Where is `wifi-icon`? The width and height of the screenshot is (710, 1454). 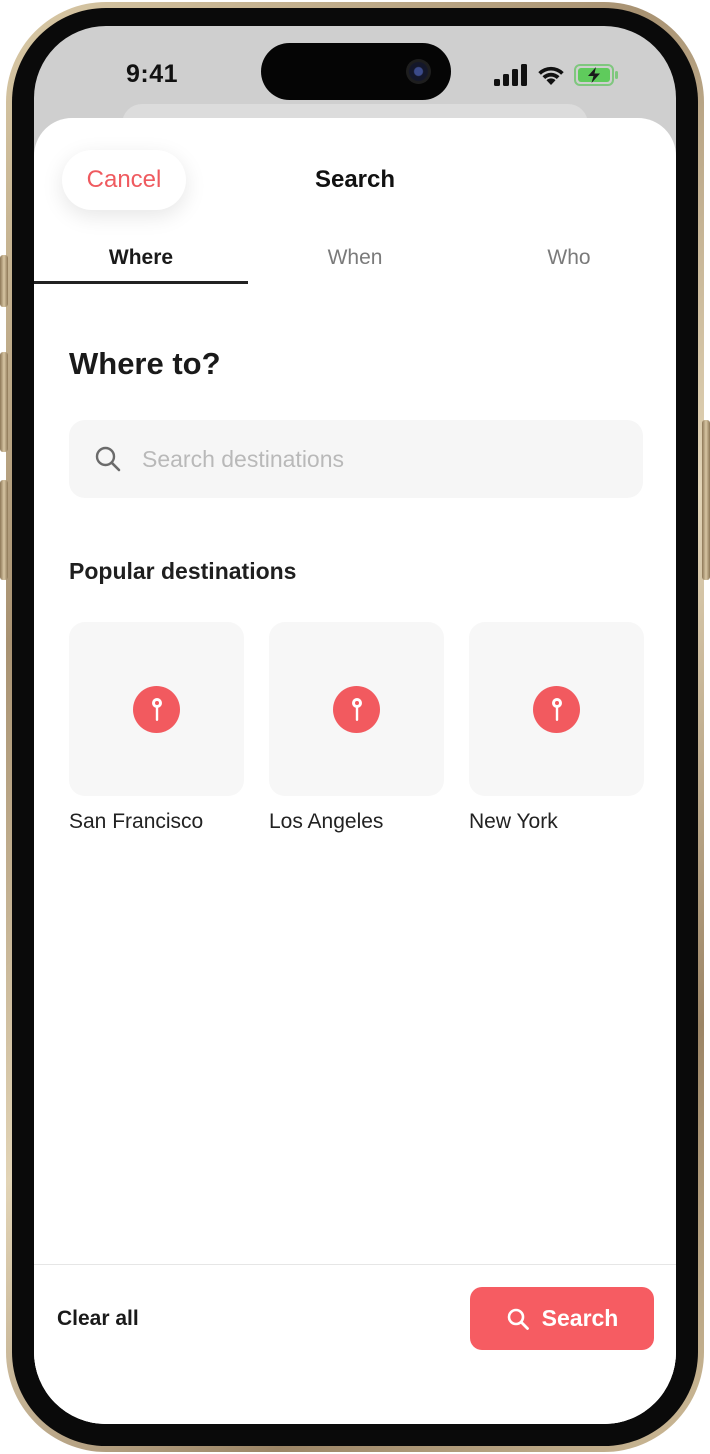 wifi-icon is located at coordinates (551, 75).